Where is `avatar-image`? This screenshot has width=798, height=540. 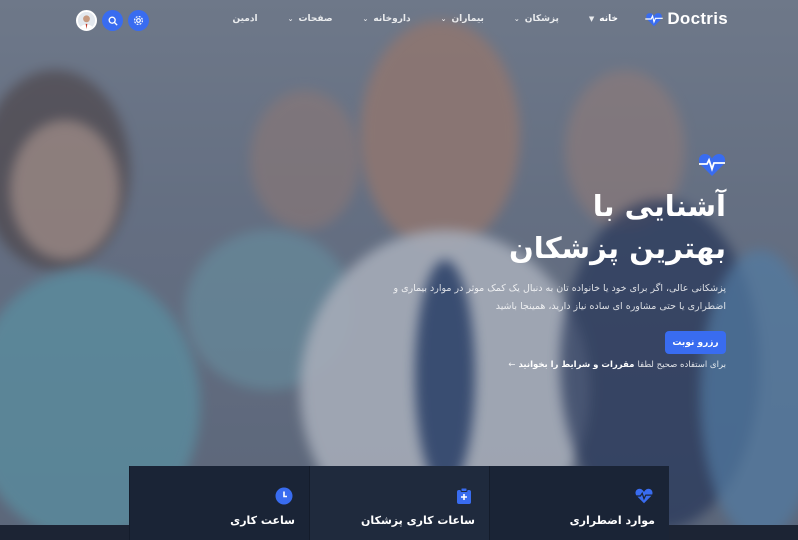 avatar-image is located at coordinates (86, 20).